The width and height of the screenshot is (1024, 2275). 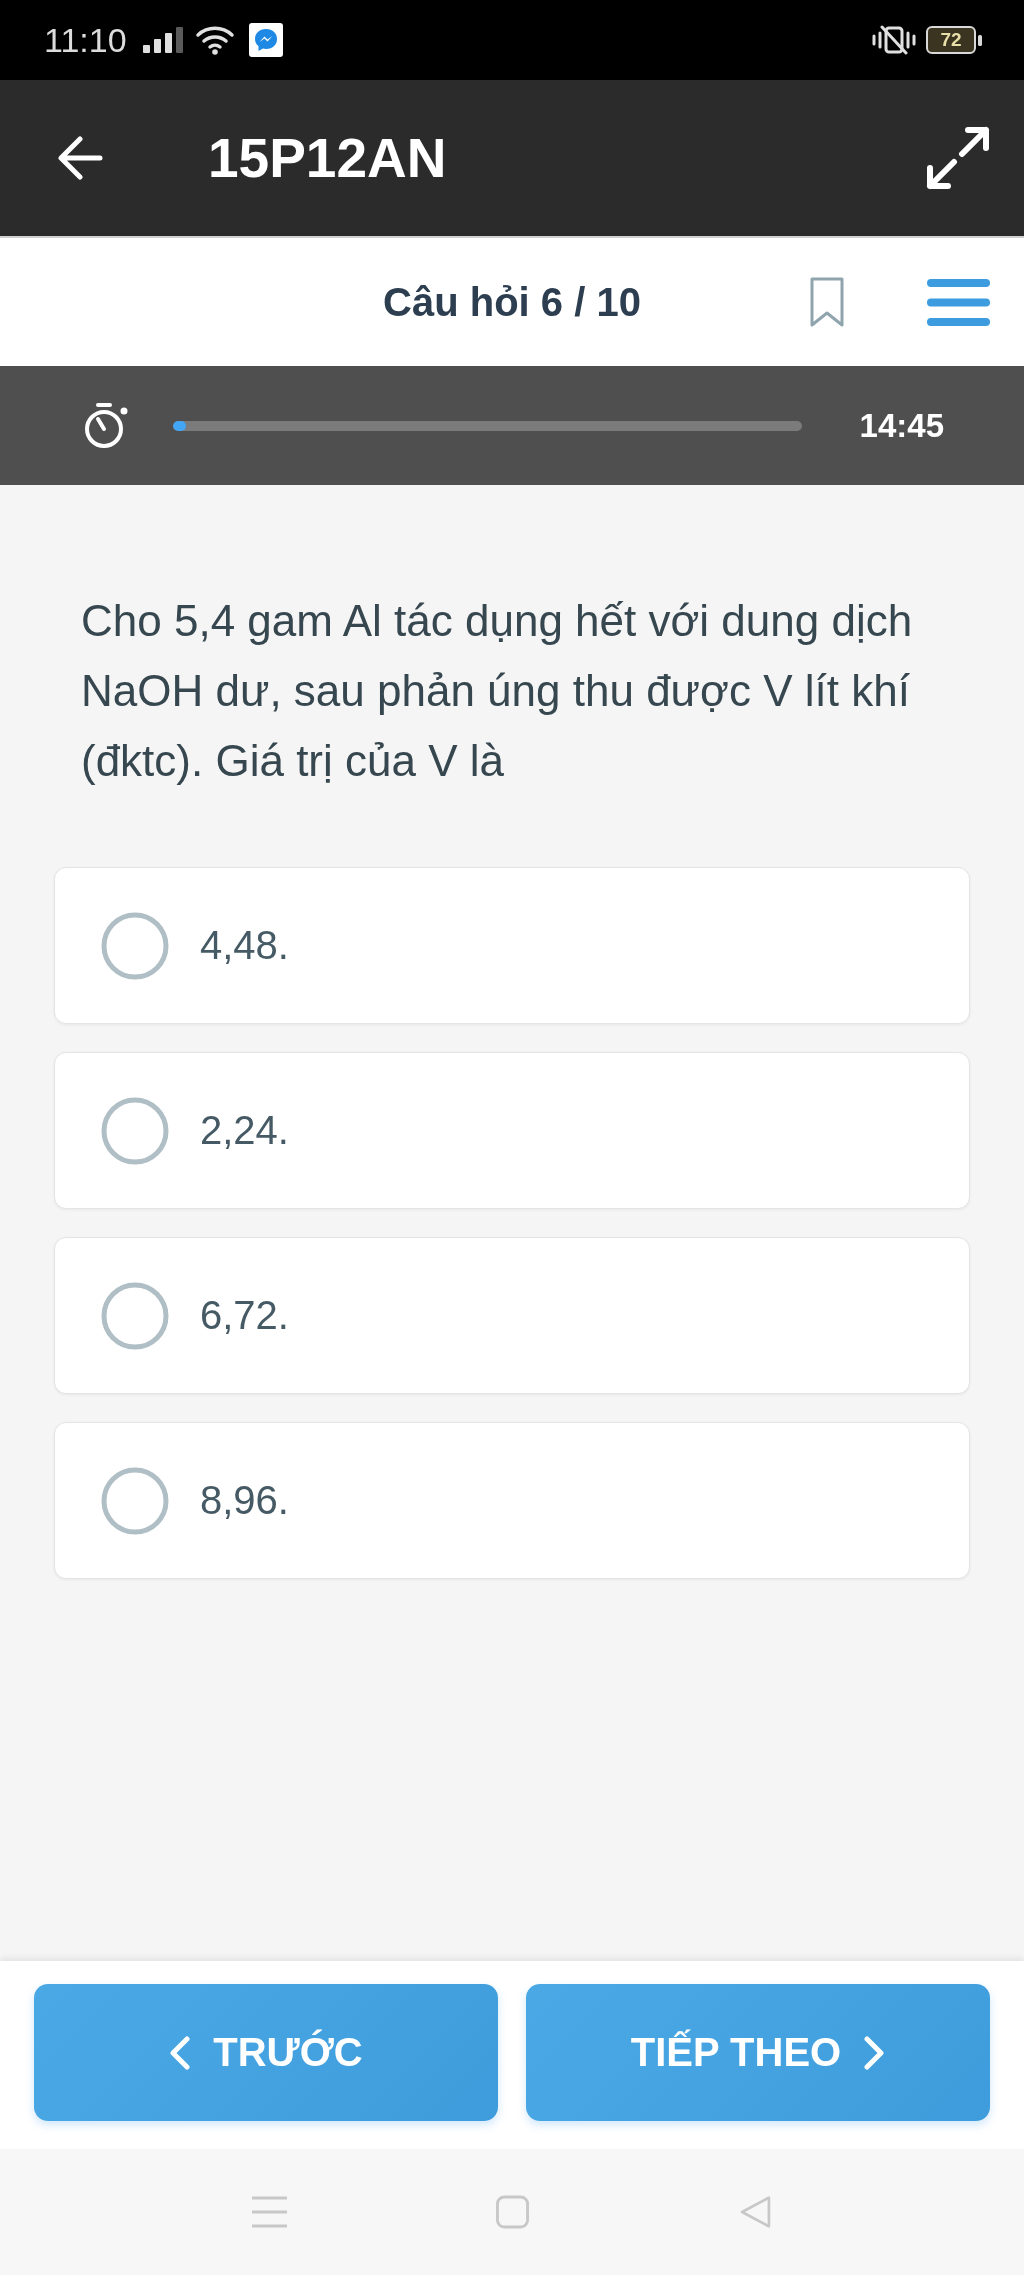 What do you see at coordinates (80, 158) in the screenshot?
I see `back-arrow-icon` at bounding box center [80, 158].